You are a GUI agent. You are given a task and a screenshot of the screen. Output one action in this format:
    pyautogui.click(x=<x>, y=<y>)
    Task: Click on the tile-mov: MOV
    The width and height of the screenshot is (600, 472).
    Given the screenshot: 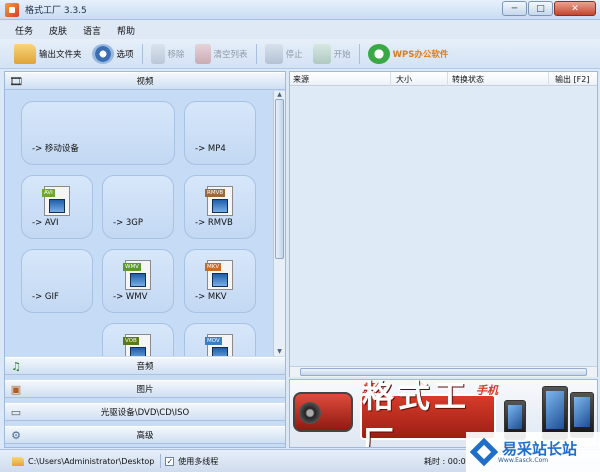 What is the action you would take?
    pyautogui.click(x=220, y=339)
    